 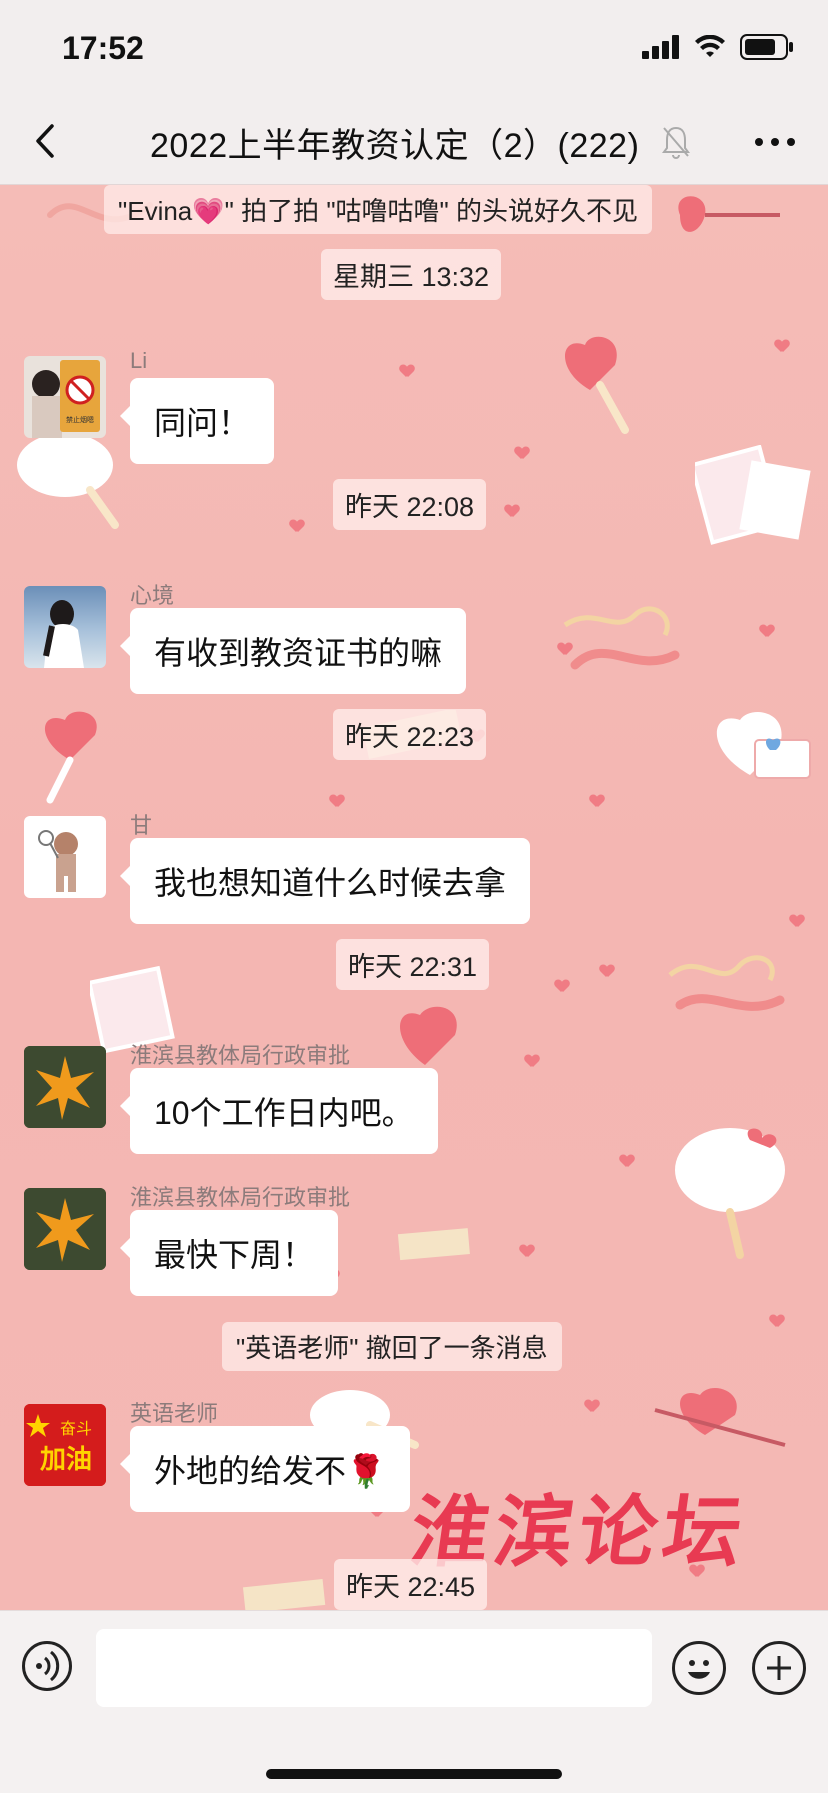 I want to click on back-arrow-icon, so click(x=46, y=141).